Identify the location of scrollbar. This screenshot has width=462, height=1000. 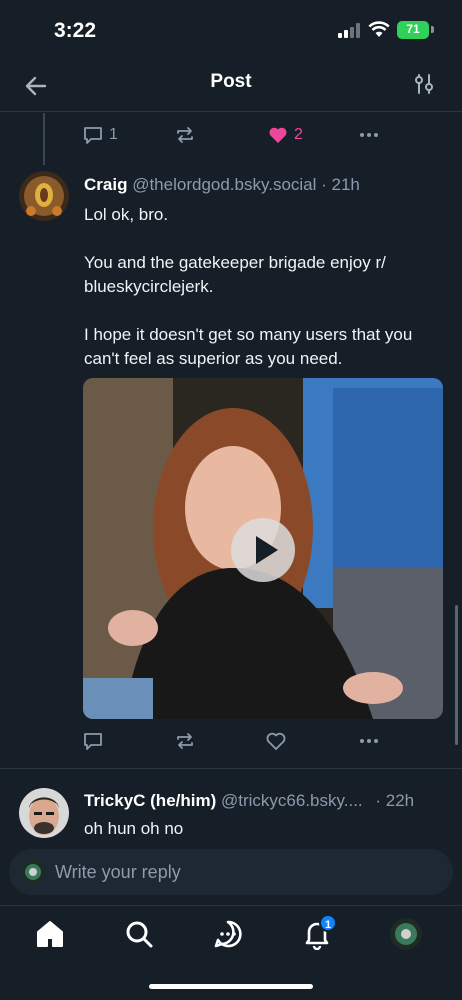
(456, 675).